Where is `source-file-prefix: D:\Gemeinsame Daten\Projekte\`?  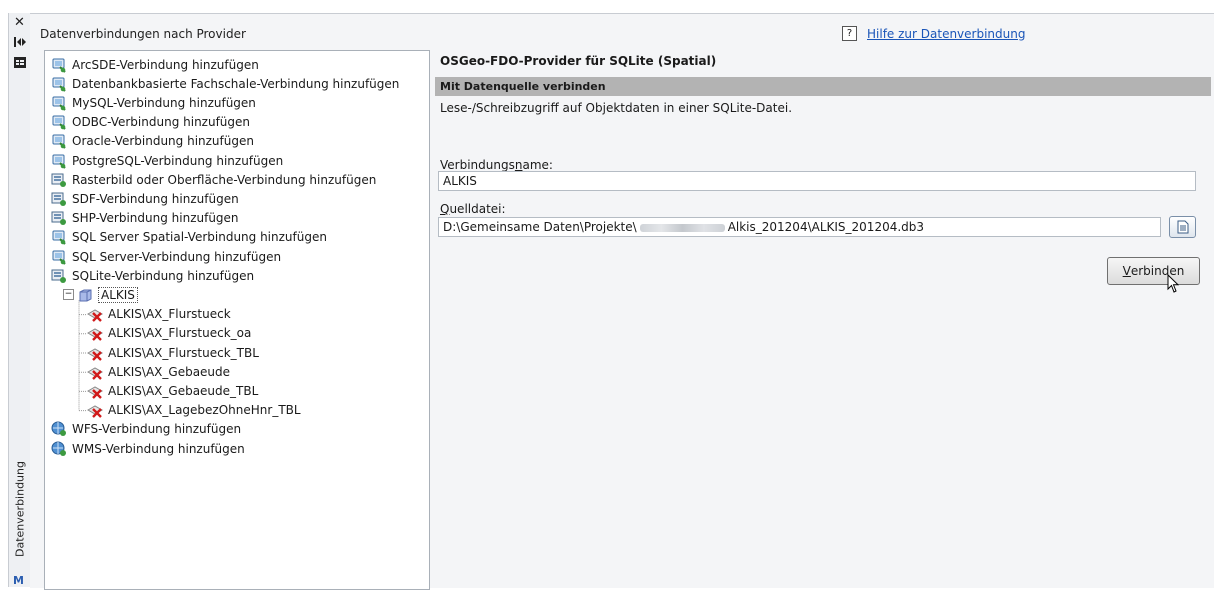 source-file-prefix: D:\Gemeinsame Daten\Projekte\ is located at coordinates (540, 227).